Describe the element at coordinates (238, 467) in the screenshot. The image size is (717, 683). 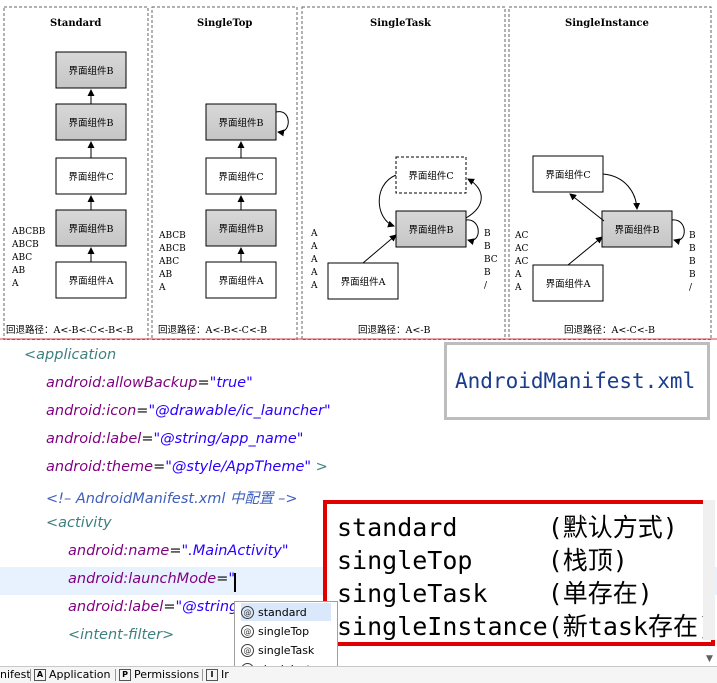
I see `xml-value: "@style/AppTheme"` at that location.